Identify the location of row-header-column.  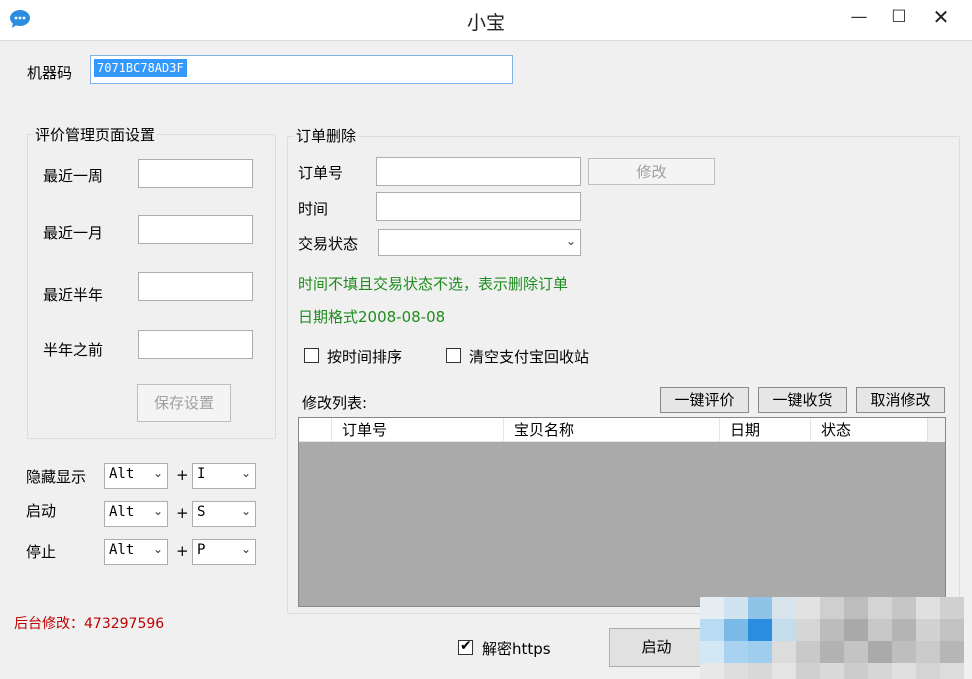
(315, 430).